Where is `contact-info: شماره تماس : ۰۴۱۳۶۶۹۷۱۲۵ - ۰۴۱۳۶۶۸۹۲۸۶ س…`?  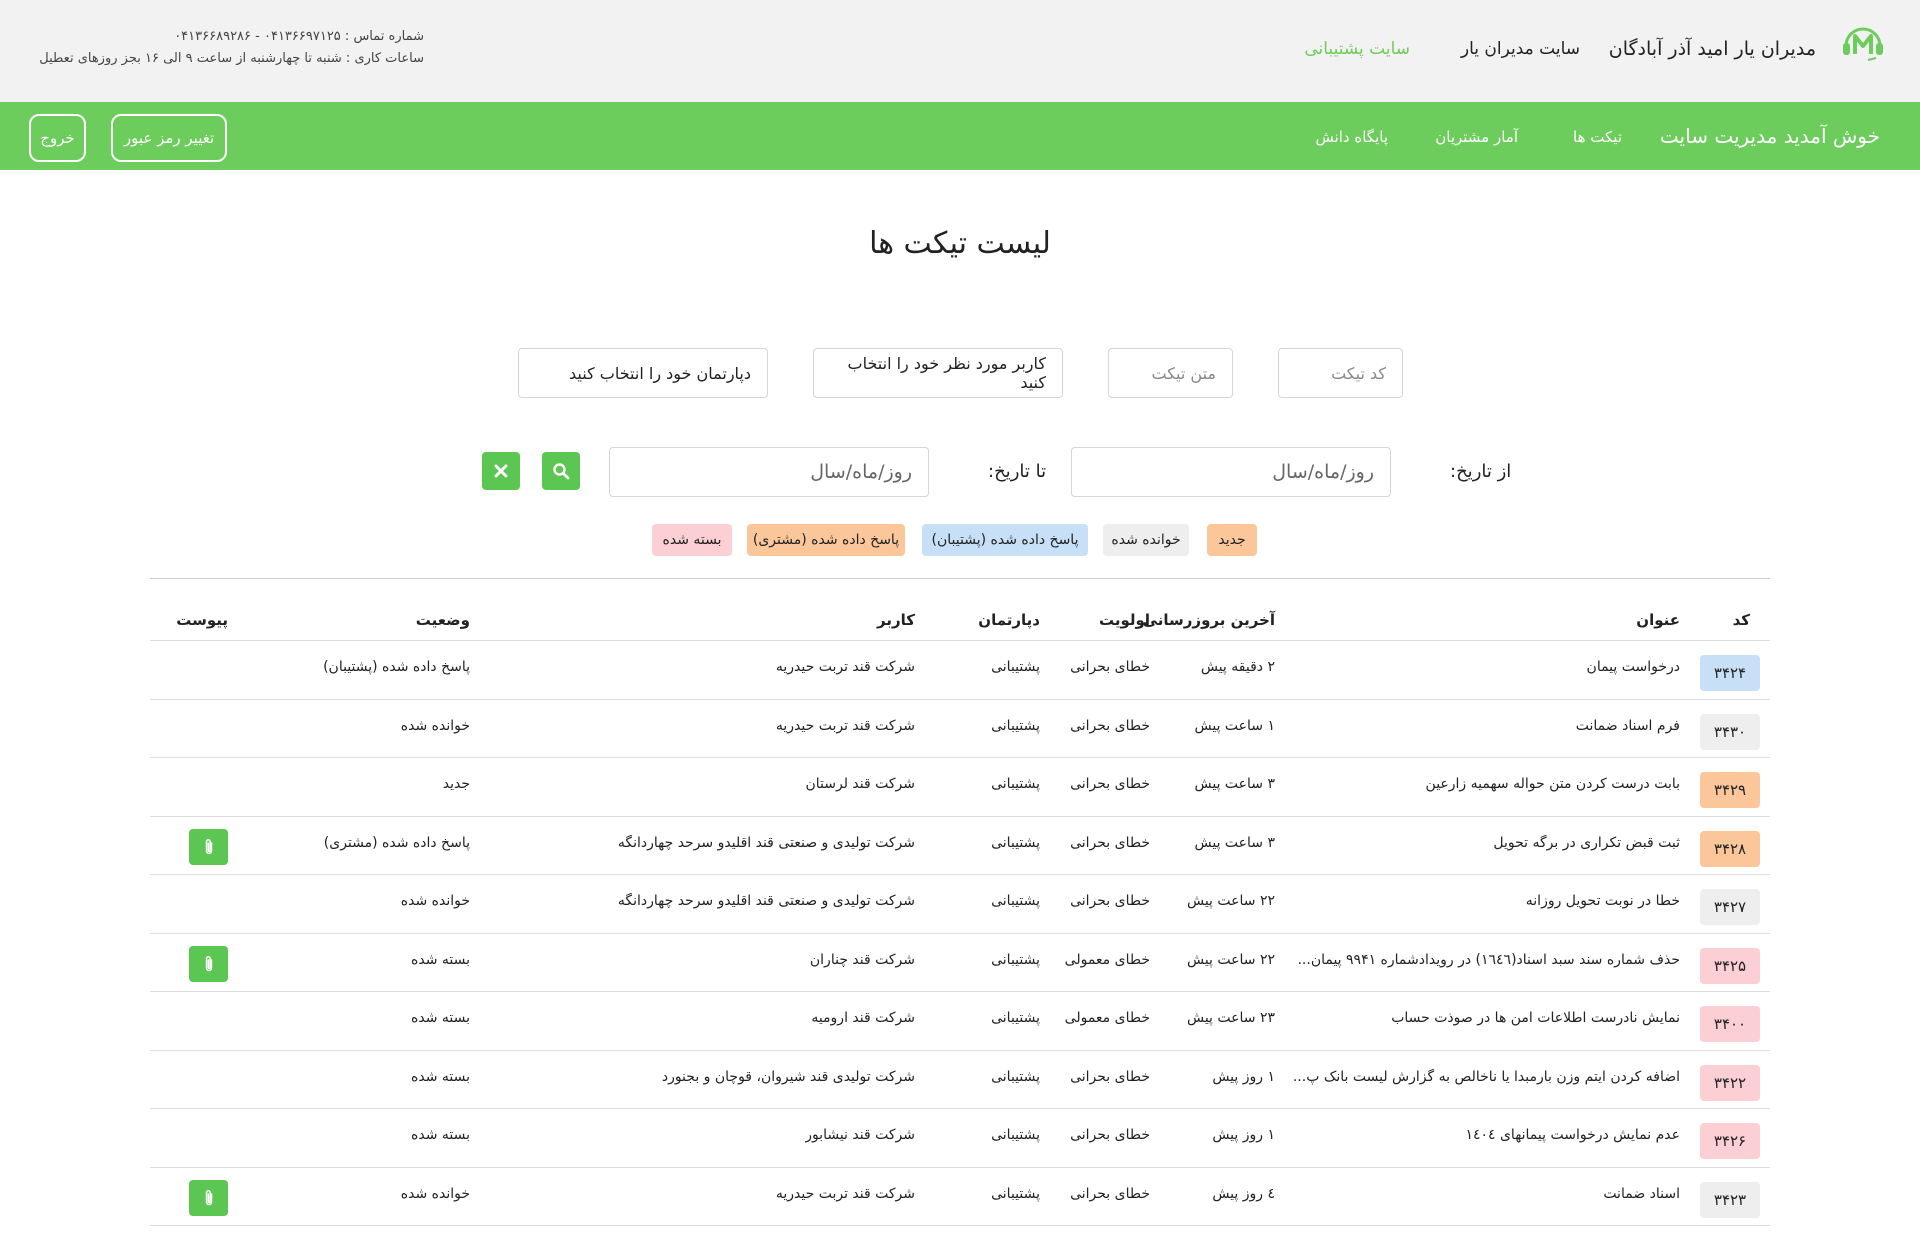 contact-info: شماره تماس : ۰۴۱۳۶۶۹۷۱۲۵ - ۰۴۱۳۶۶۸۹۲۸۶ س… is located at coordinates (219, 48).